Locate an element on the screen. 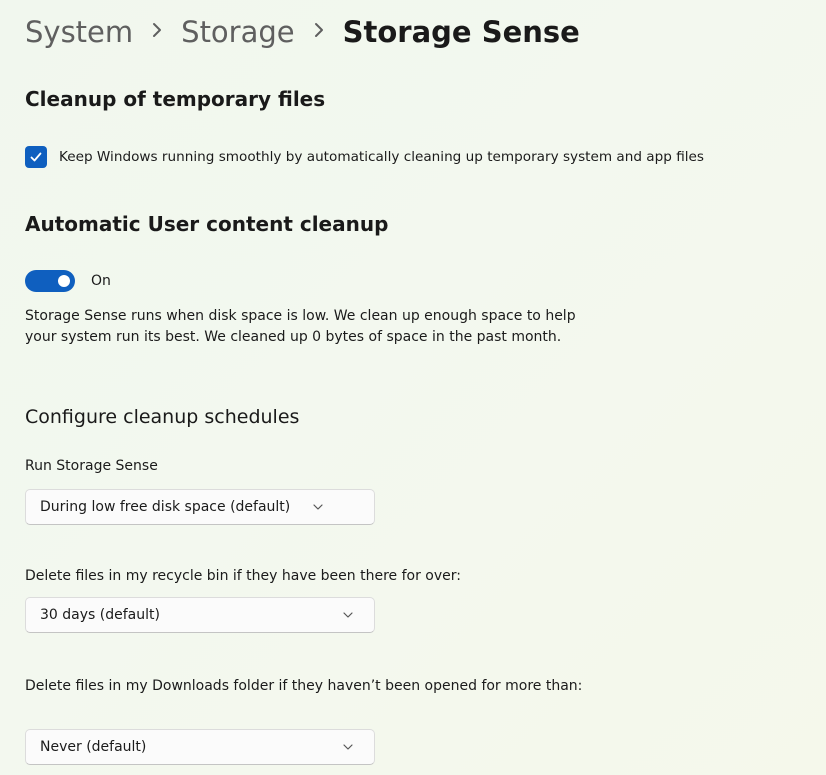  toggle-knob is located at coordinates (64, 281).